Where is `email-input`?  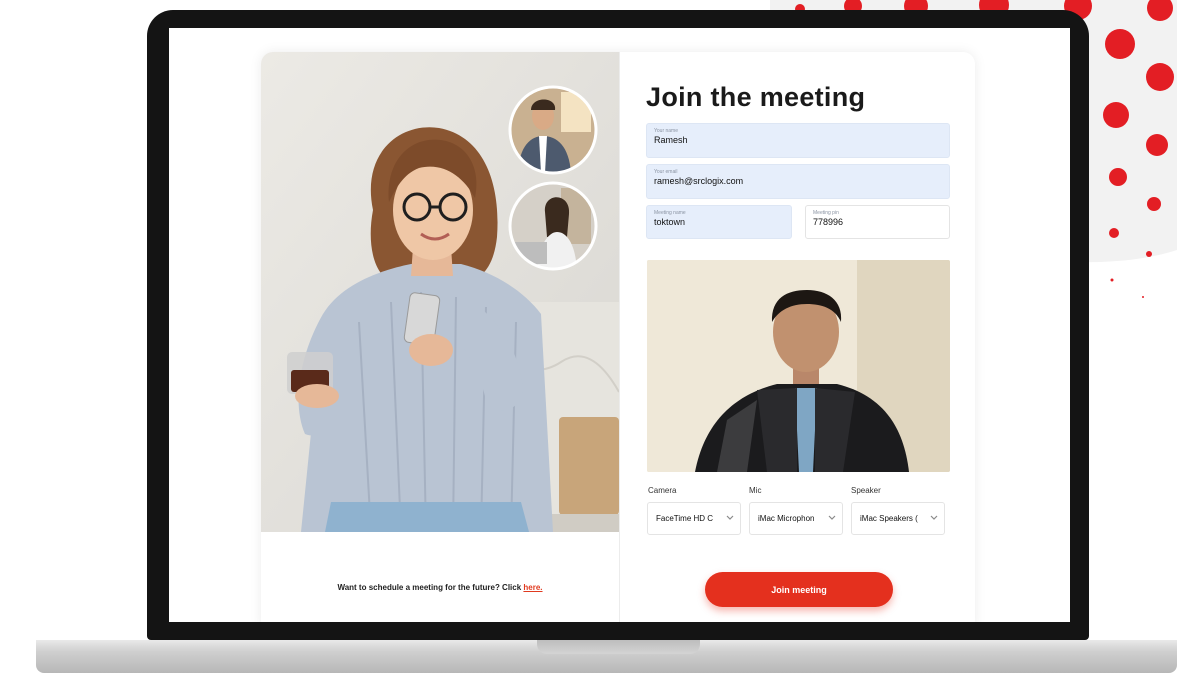 email-input is located at coordinates (798, 181).